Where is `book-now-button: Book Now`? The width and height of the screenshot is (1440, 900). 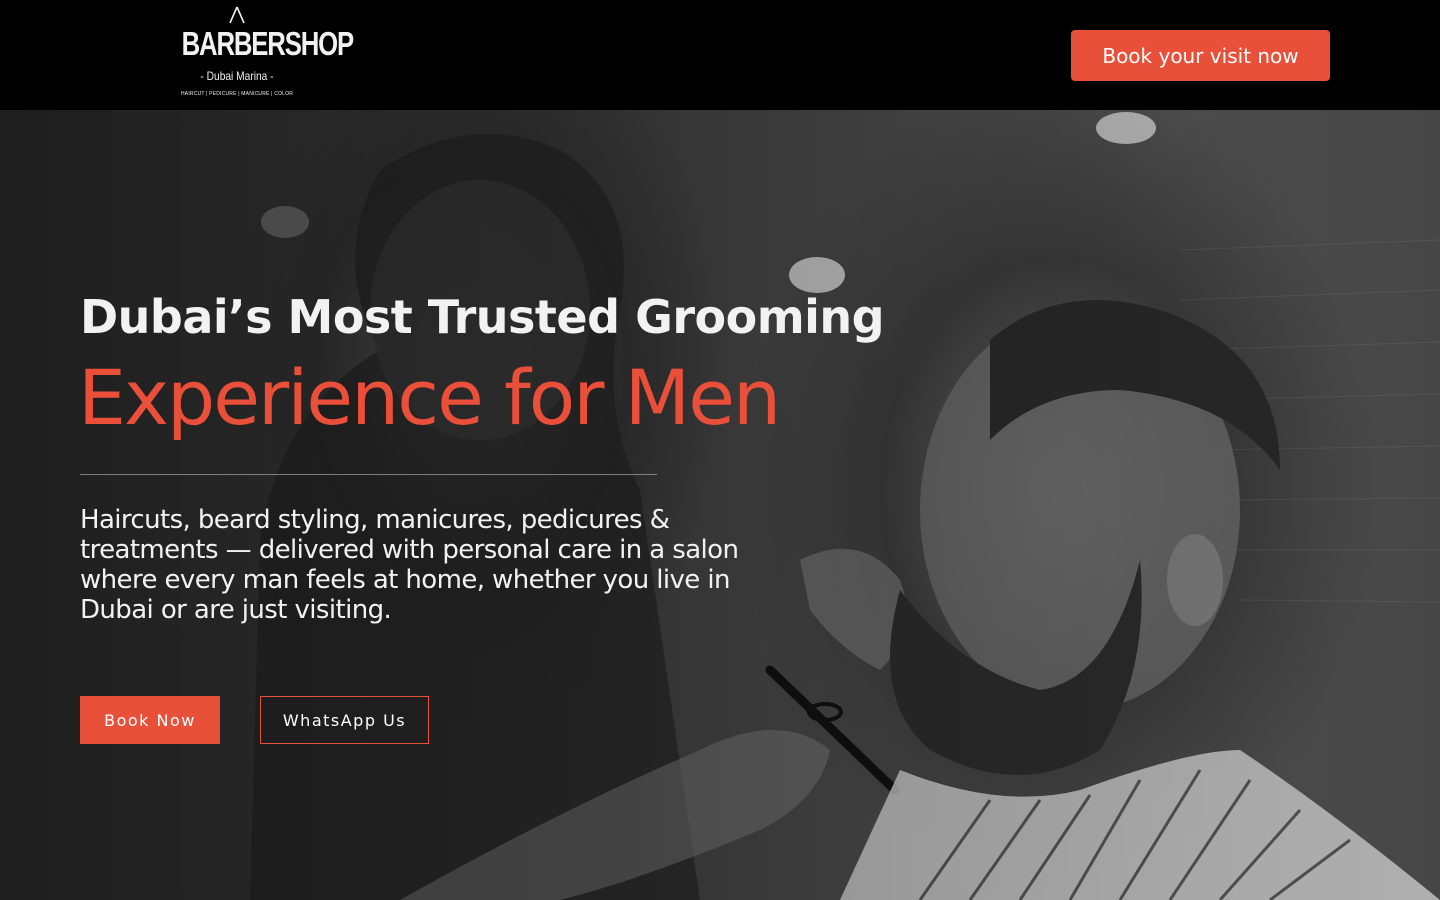 book-now-button: Book Now is located at coordinates (150, 720).